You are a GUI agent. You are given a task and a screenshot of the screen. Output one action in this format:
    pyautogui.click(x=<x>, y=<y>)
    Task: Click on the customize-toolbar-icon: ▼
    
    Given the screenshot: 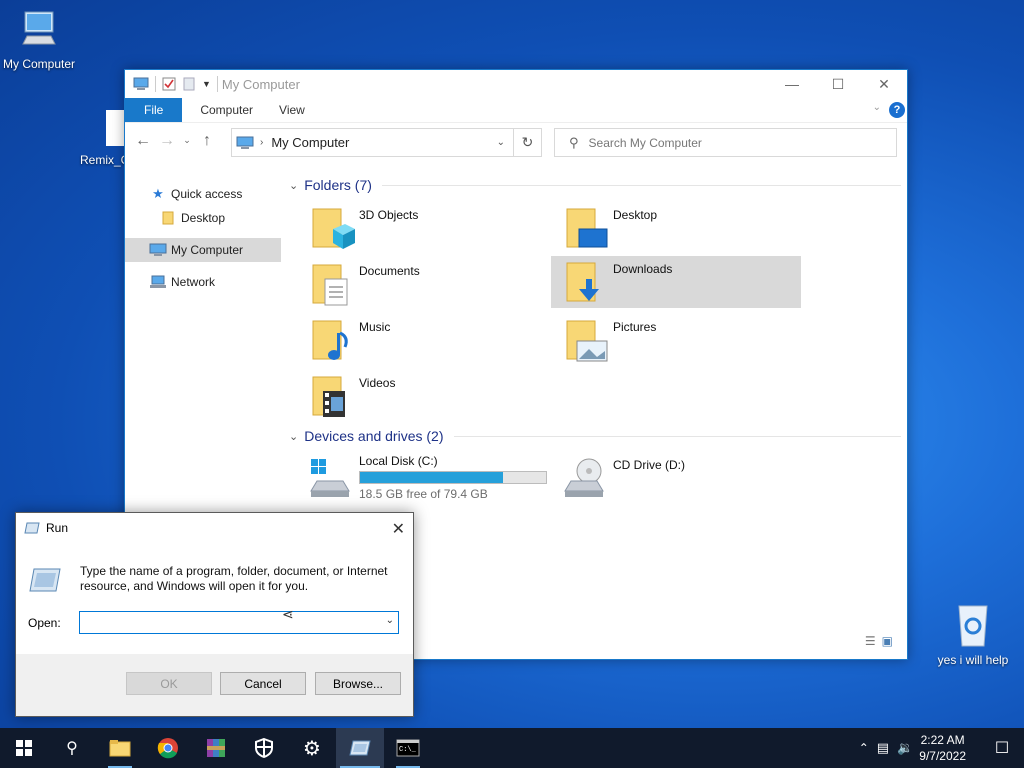 What is the action you would take?
    pyautogui.click(x=206, y=84)
    